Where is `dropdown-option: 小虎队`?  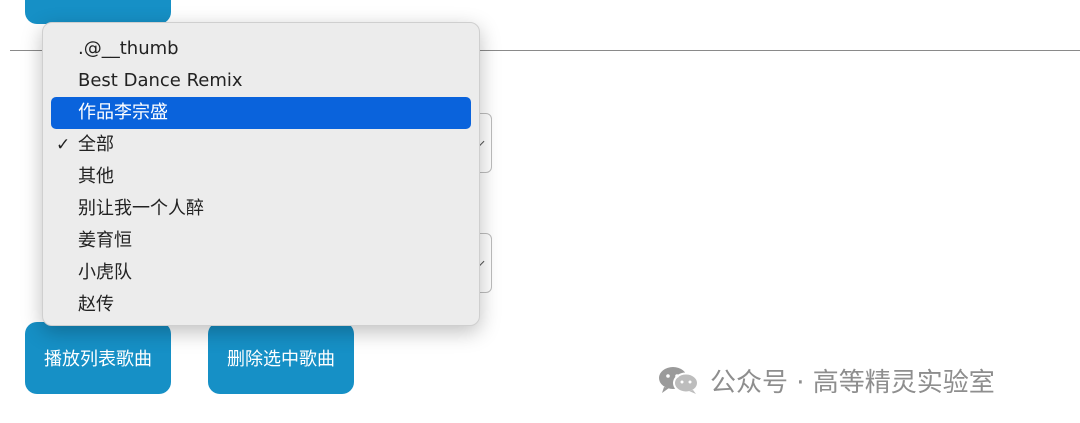 dropdown-option: 小虎队 is located at coordinates (261, 273).